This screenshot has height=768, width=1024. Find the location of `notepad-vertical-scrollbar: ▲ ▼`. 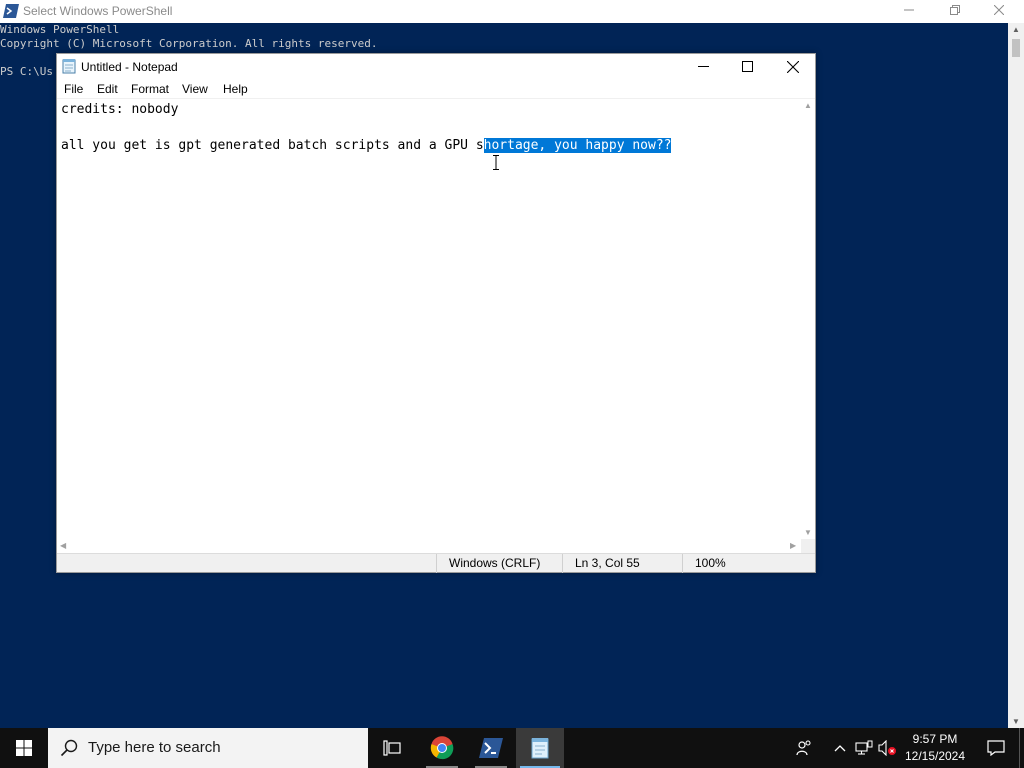

notepad-vertical-scrollbar: ▲ ▼ is located at coordinates (808, 319).